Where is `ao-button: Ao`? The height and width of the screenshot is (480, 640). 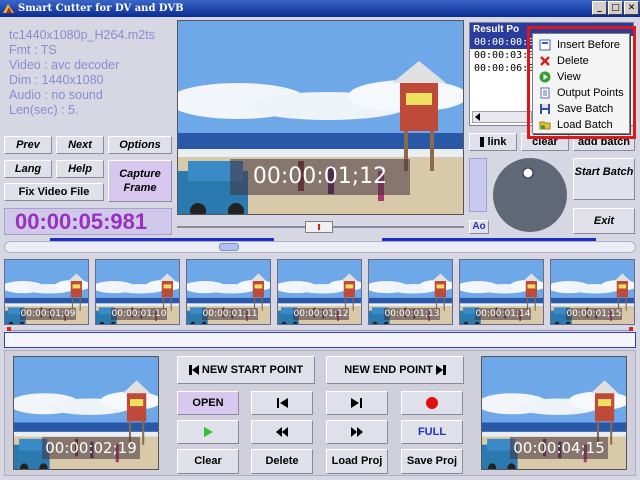
ao-button: Ao is located at coordinates (479, 227).